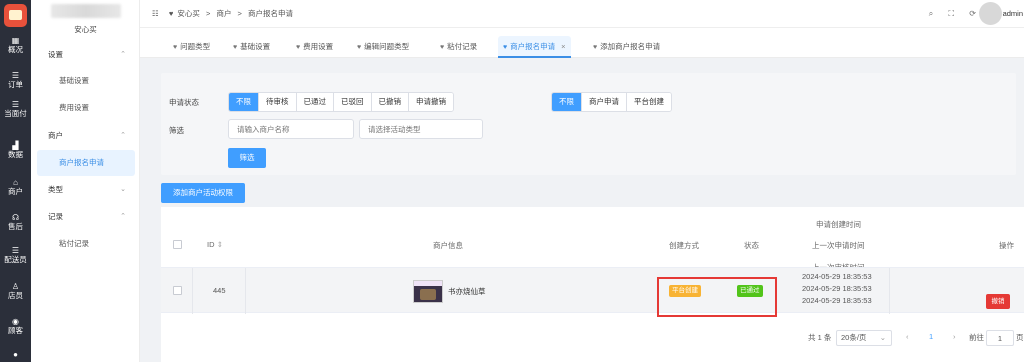  What do you see at coordinates (85, 136) in the screenshot?
I see `sidebar-group-merchant: 商户 ⌃` at bounding box center [85, 136].